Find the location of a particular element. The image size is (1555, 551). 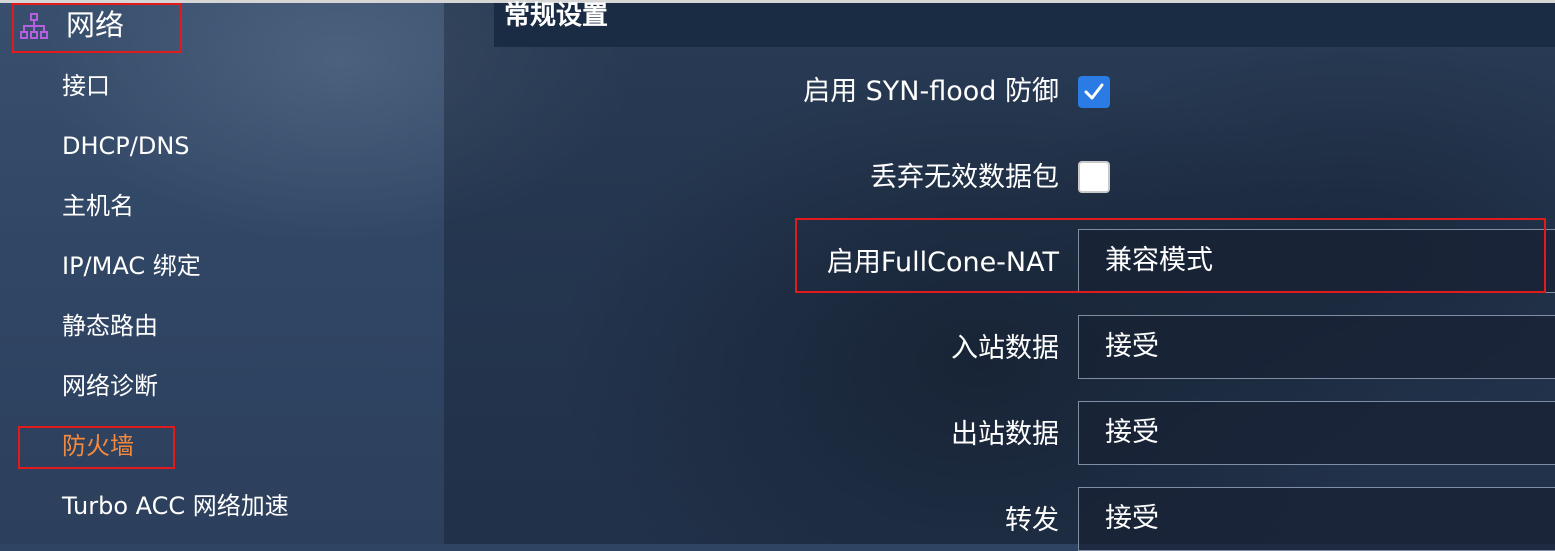

sidebar-item-hostnames: 主机名 is located at coordinates (98, 206).